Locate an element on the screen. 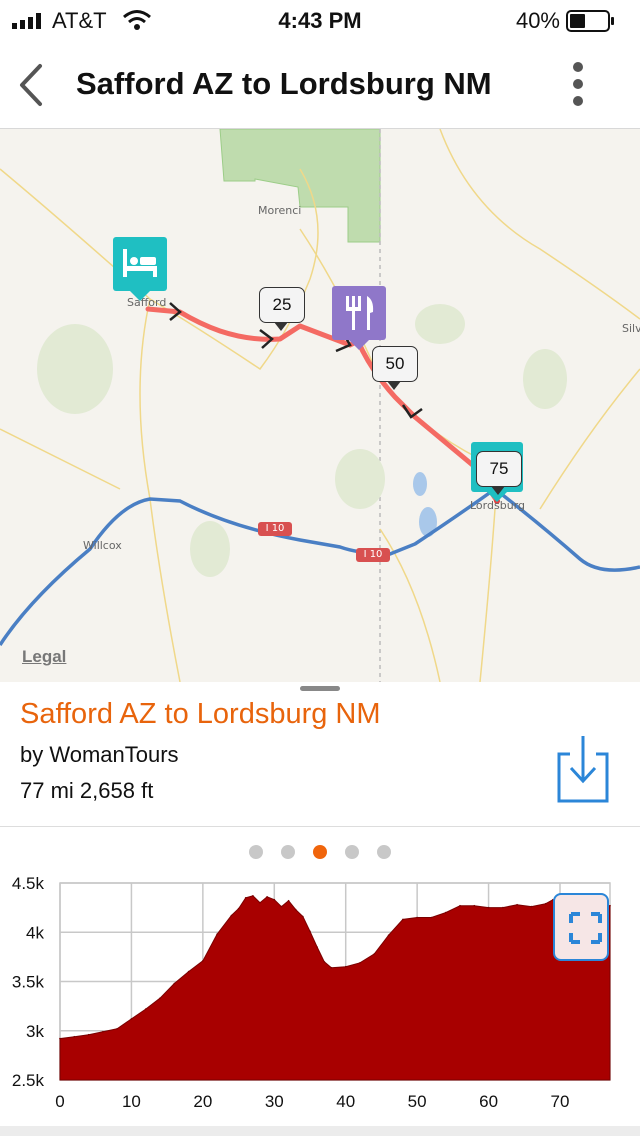 Image resolution: width=640 pixels, height=1136 pixels. page-title: Safford AZ to Lordsburg NM is located at coordinates (284, 83).